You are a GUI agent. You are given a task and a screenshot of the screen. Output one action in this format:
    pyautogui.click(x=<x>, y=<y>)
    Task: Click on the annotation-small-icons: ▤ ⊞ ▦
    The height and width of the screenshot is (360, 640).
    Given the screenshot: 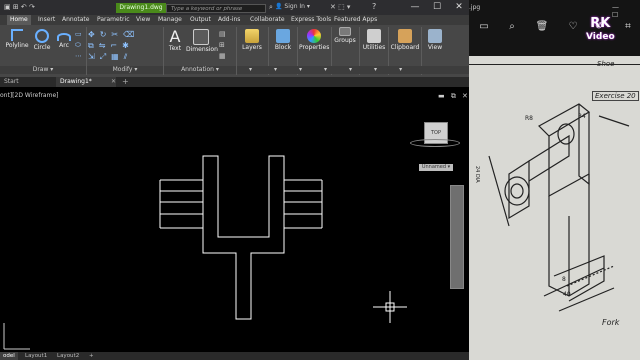 What is the action you would take?
    pyautogui.click(x=224, y=45)
    